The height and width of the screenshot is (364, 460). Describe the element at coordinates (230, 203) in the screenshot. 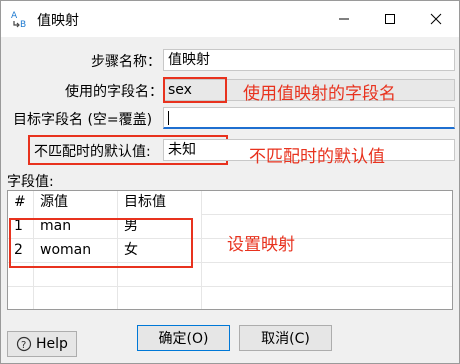

I see `table-header: # 源值 目标值` at that location.